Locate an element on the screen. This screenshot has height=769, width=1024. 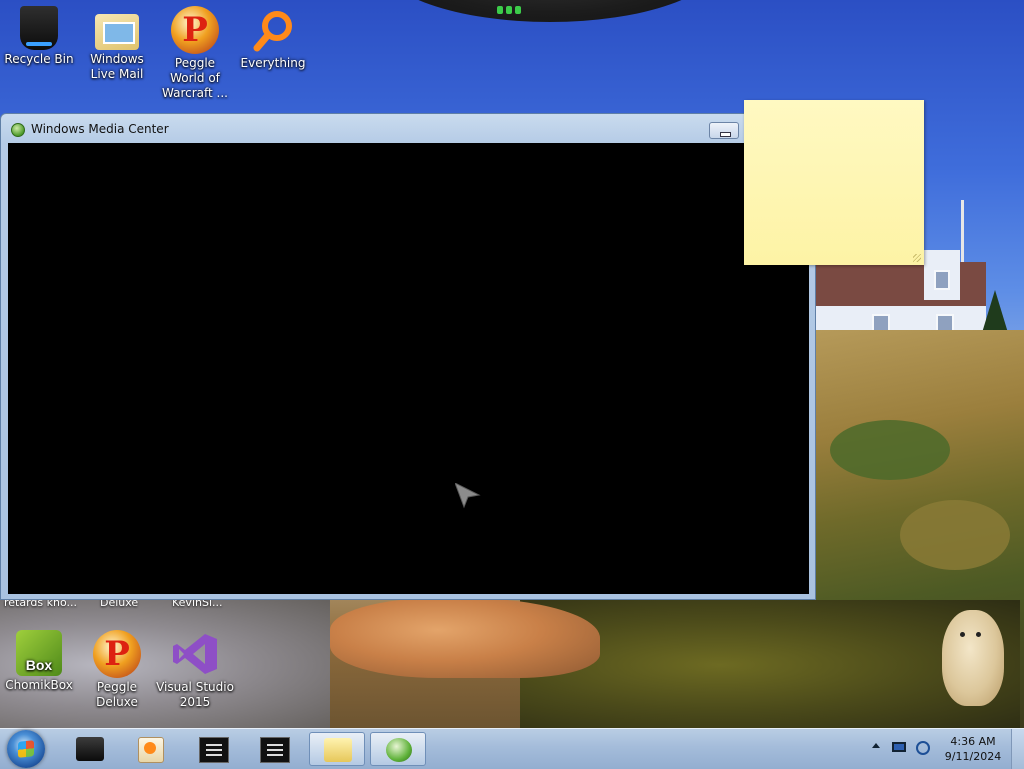
desktop-icon-everything: Everything is located at coordinates (273, 38).